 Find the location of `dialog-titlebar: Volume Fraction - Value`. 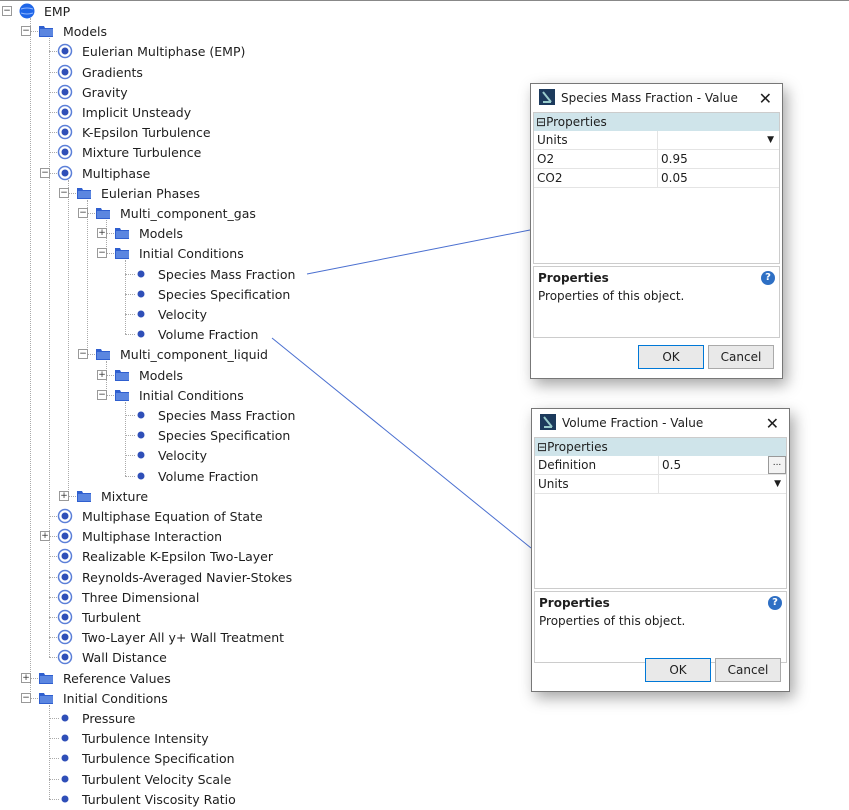

dialog-titlebar: Volume Fraction - Value is located at coordinates (660, 423).